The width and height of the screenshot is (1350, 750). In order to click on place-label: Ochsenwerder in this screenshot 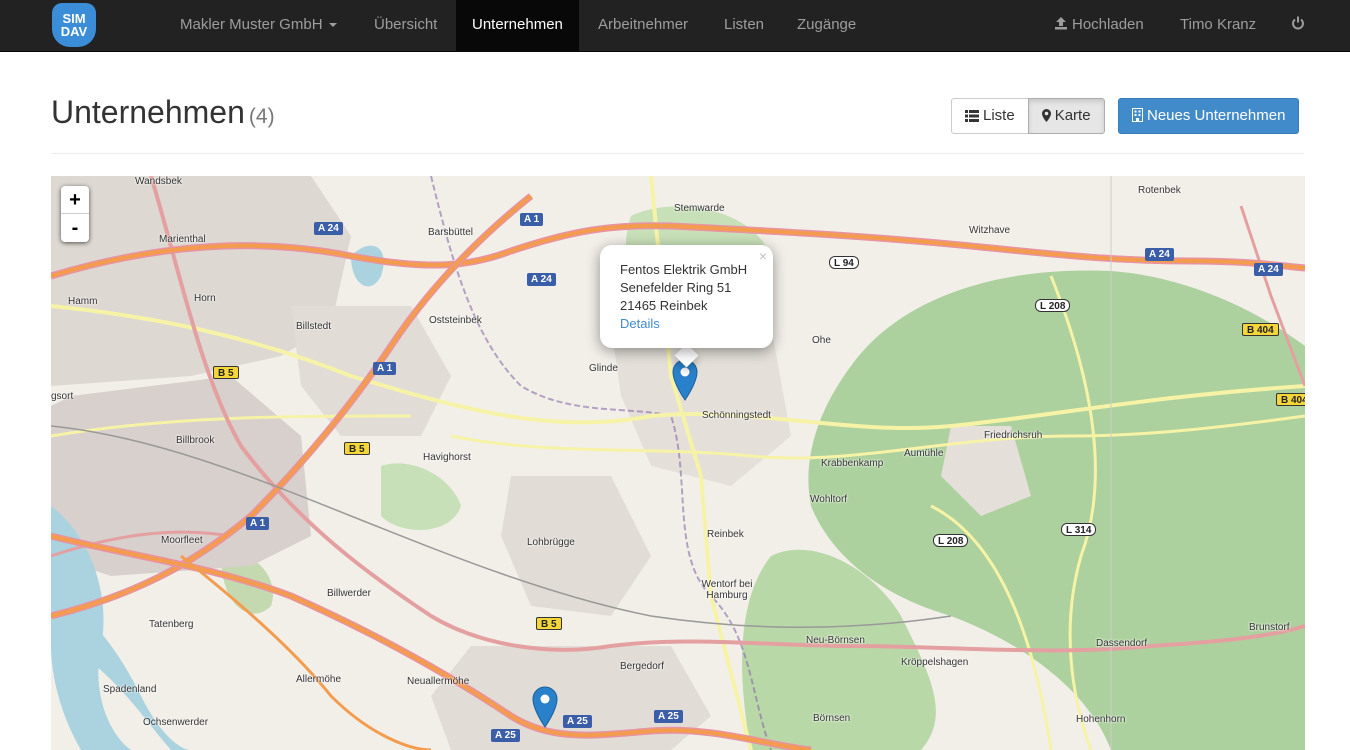, I will do `click(176, 722)`.